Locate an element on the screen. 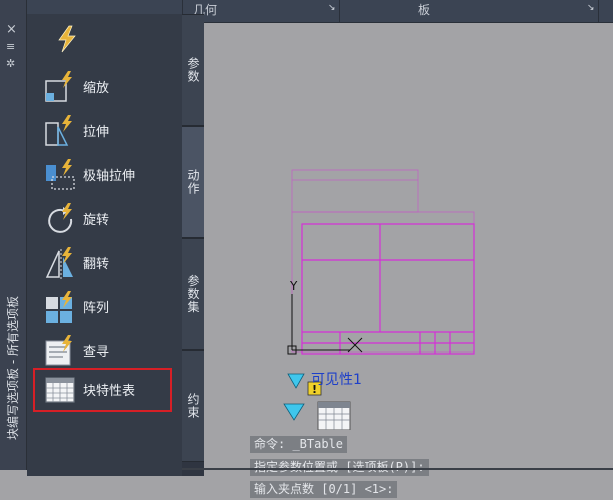 The width and height of the screenshot is (613, 500). tool-rotate: 旋转 is located at coordinates (101, 219).